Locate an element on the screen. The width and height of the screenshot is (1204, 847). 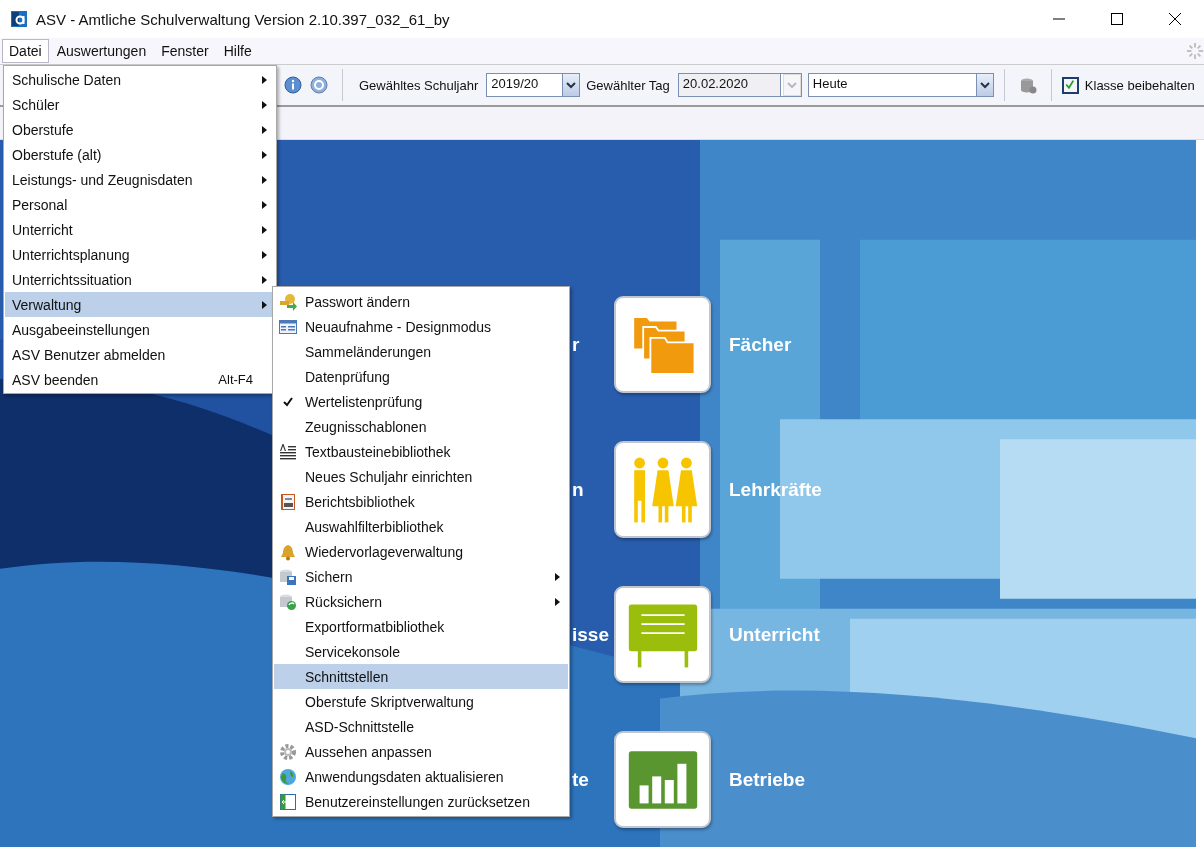
menu-item: Textbausteinebibliothek is located at coordinates (421, 451).